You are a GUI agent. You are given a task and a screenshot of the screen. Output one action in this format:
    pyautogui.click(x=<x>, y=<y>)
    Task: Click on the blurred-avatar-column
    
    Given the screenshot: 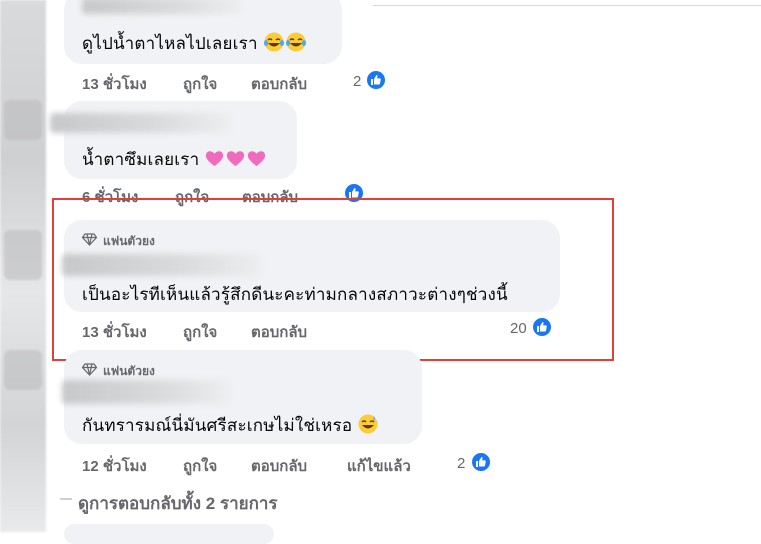 What is the action you would take?
    pyautogui.click(x=23, y=266)
    